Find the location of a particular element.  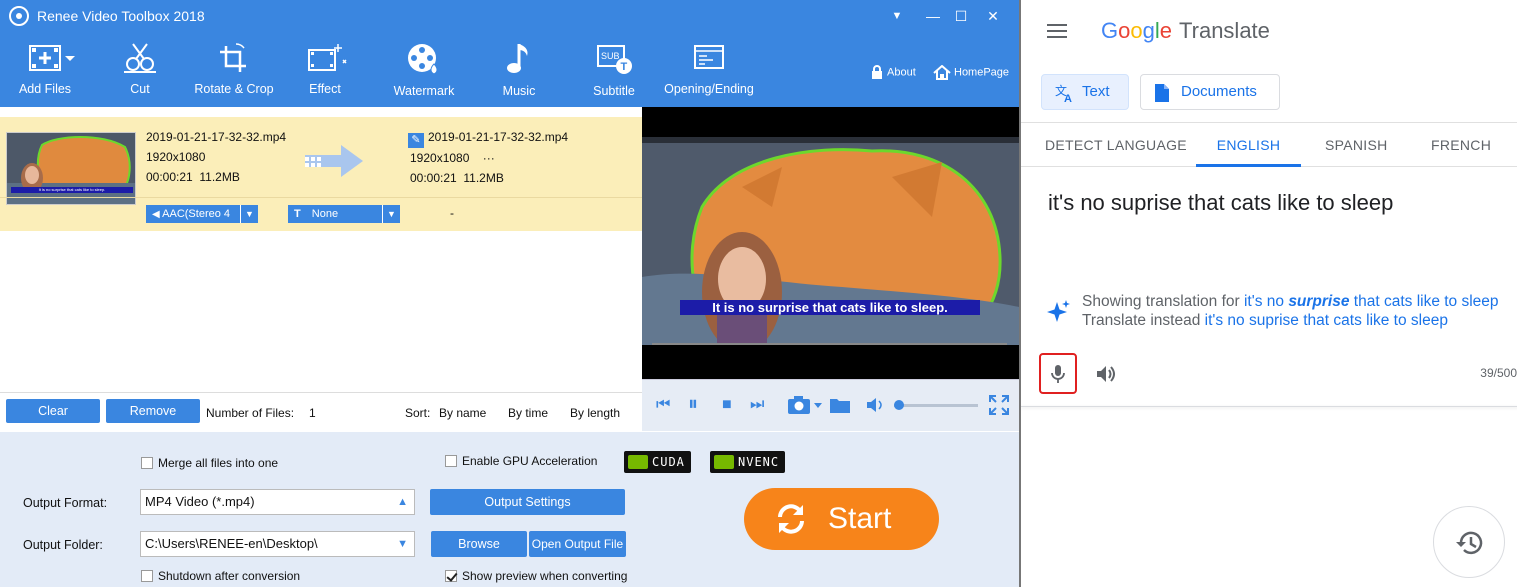

translate-icon: 文 A is located at coordinates (1063, 93).